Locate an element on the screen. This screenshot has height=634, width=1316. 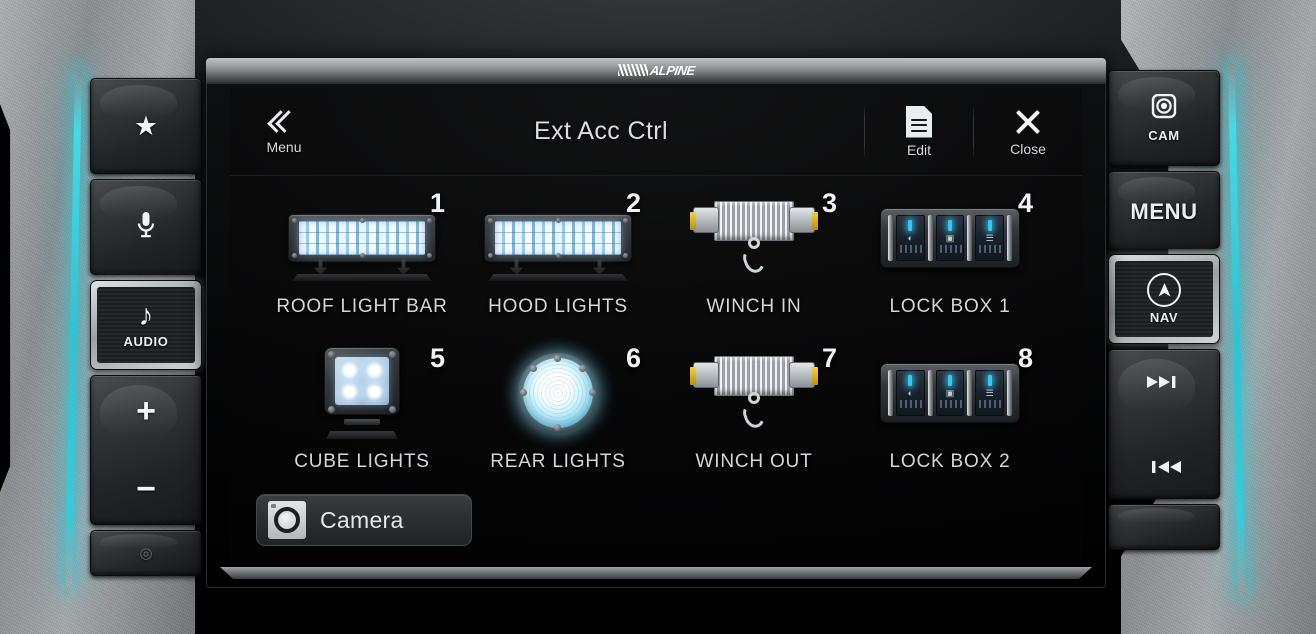
nav-arrow-icon is located at coordinates (1164, 290).